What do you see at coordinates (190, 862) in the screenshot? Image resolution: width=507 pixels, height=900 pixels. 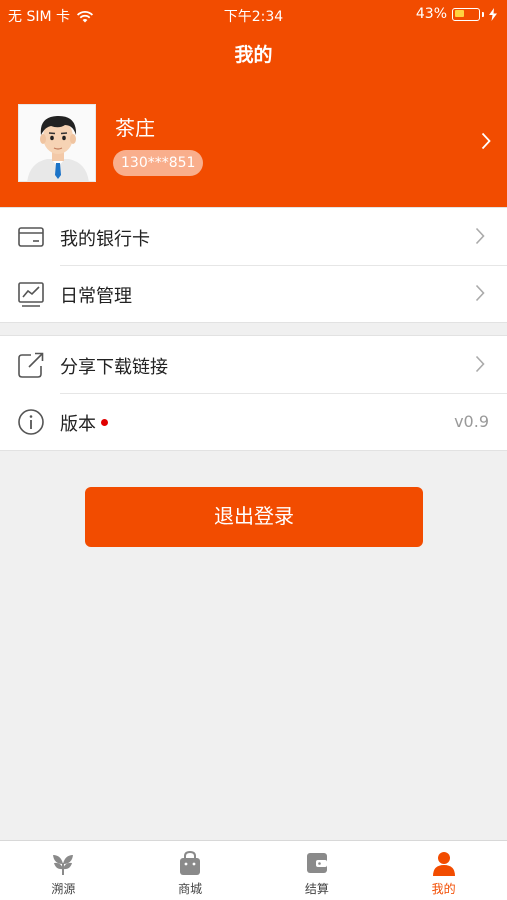 I see `shopping-bag-icon` at bounding box center [190, 862].